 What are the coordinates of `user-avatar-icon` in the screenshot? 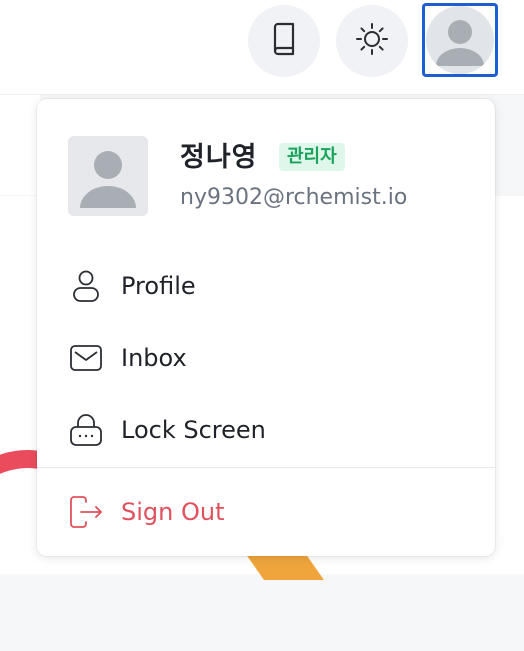 It's located at (460, 40).